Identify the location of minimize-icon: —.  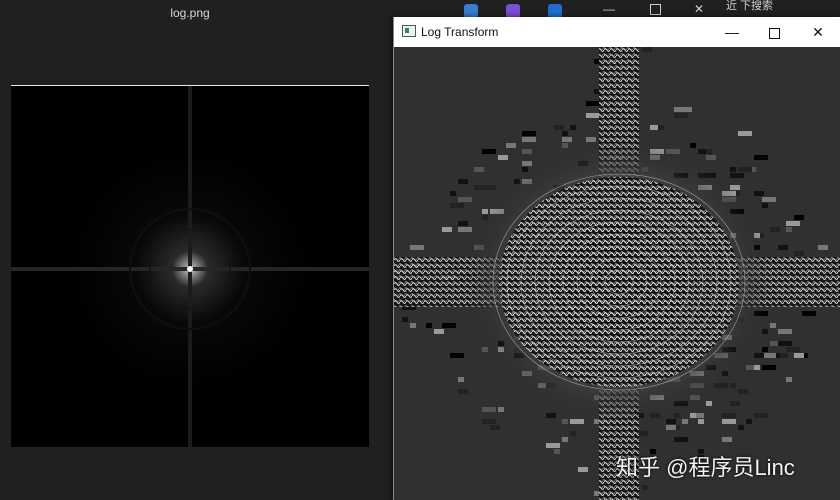
(732, 32).